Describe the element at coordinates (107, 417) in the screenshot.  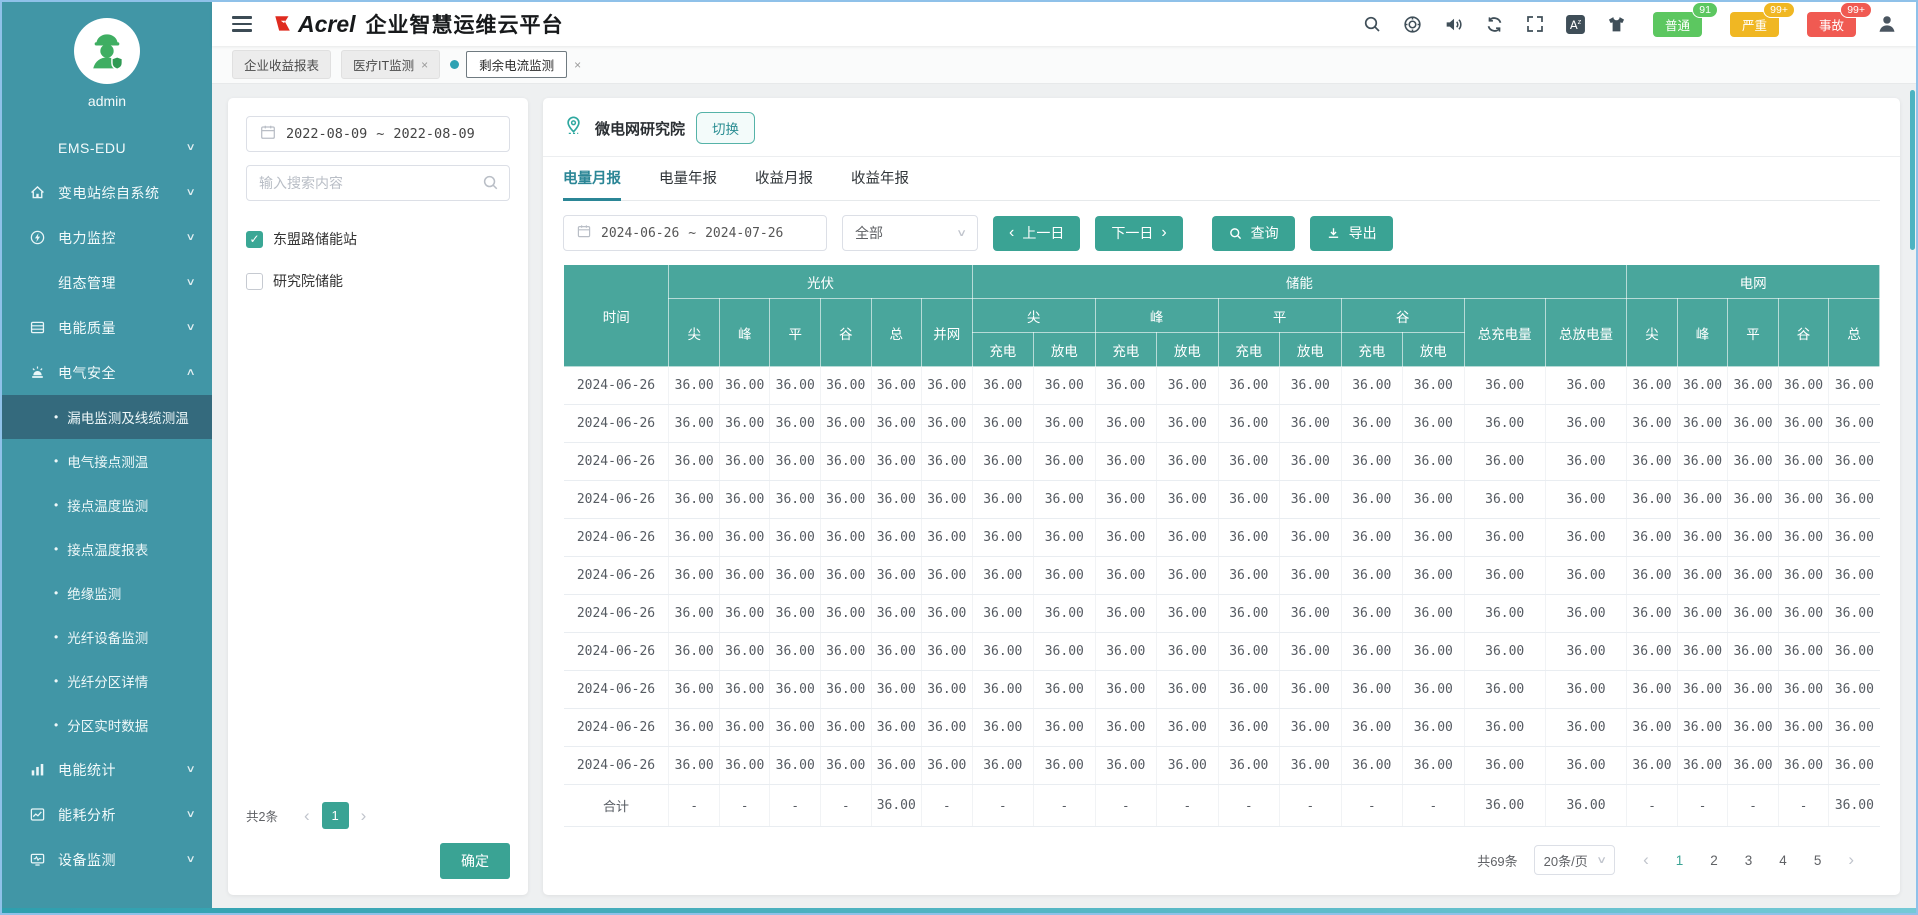
I see `sidebar-subitem-0: • 漏电监测及线缆测温` at that location.